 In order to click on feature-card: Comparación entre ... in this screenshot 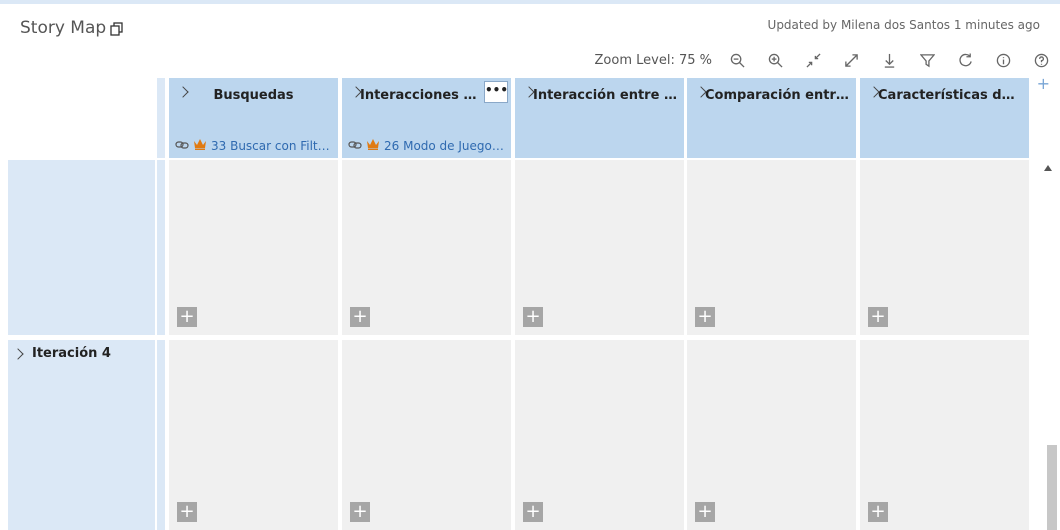, I will do `click(771, 118)`.